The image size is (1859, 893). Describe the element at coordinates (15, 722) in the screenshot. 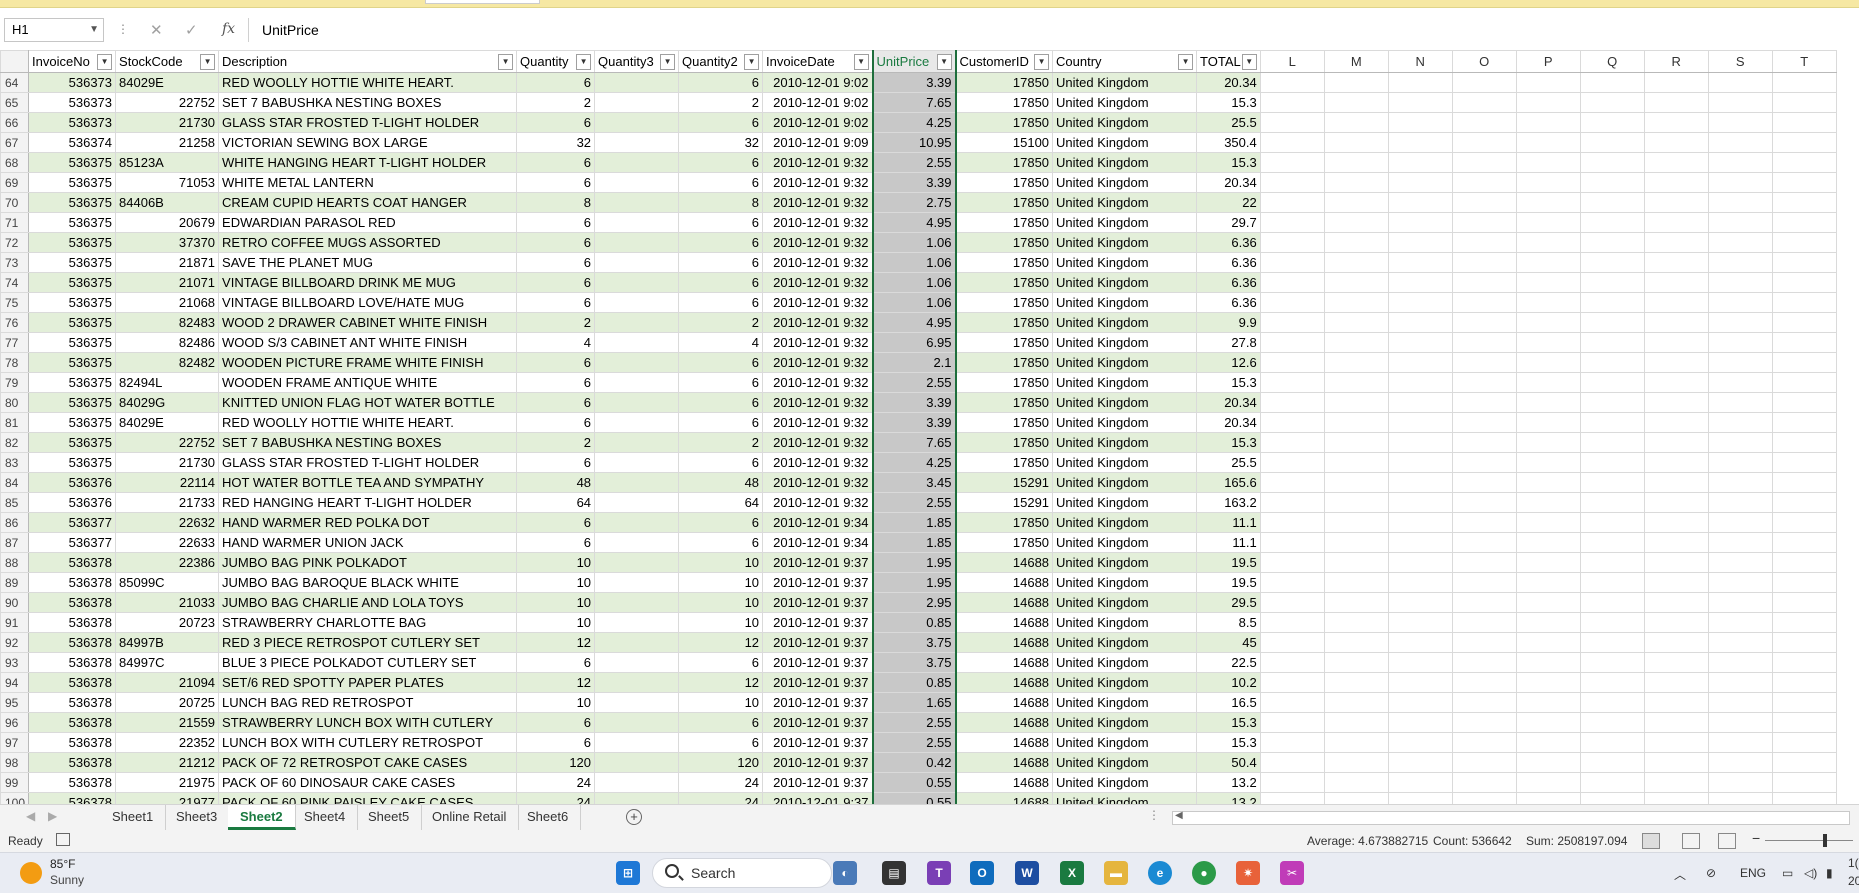

I see `row-number: 96` at that location.